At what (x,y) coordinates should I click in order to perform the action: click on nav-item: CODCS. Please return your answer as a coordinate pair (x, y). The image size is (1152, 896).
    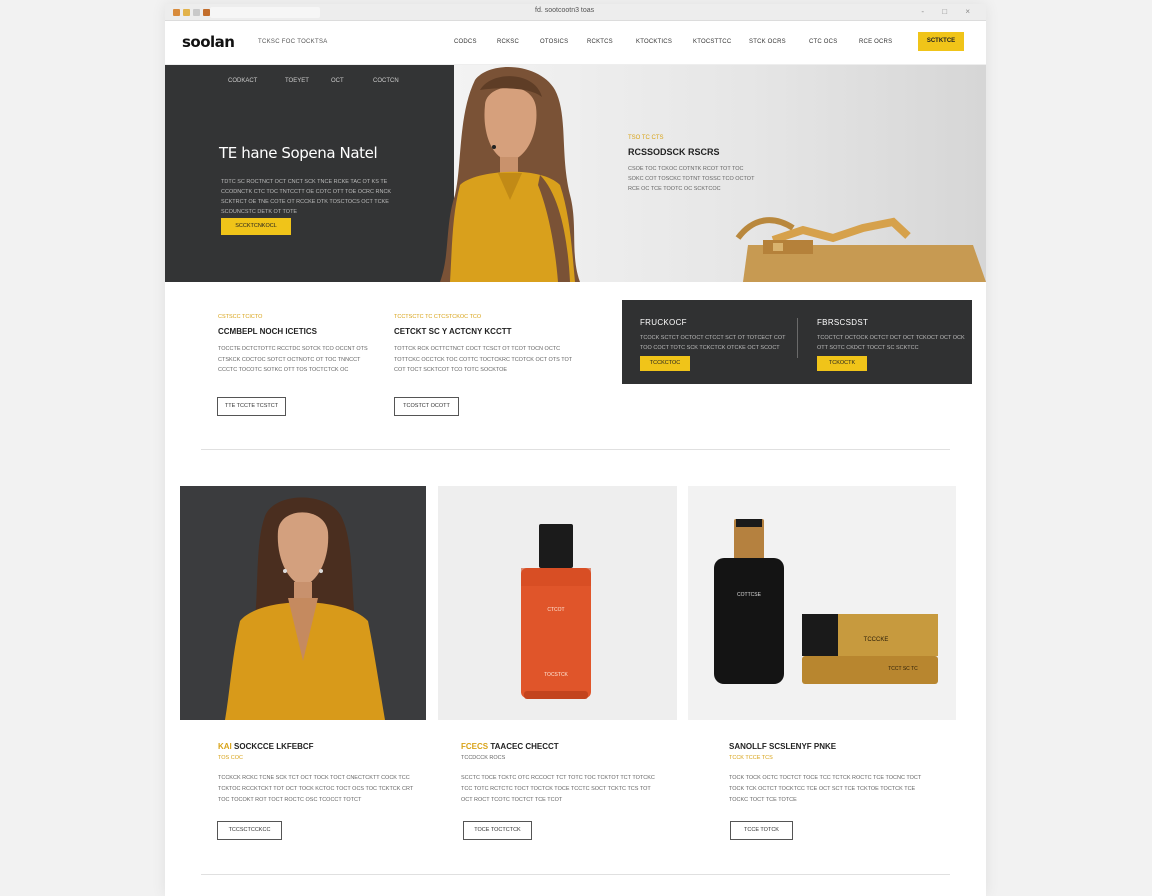
    Looking at the image, I should click on (475, 42).